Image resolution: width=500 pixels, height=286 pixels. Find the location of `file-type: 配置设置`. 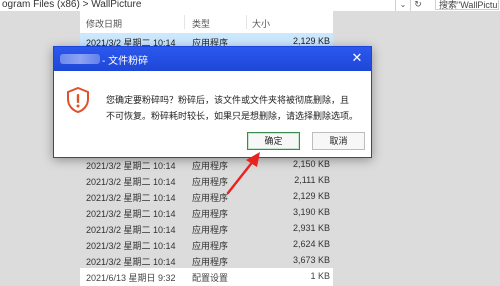

file-type: 配置设置 is located at coordinates (210, 278).